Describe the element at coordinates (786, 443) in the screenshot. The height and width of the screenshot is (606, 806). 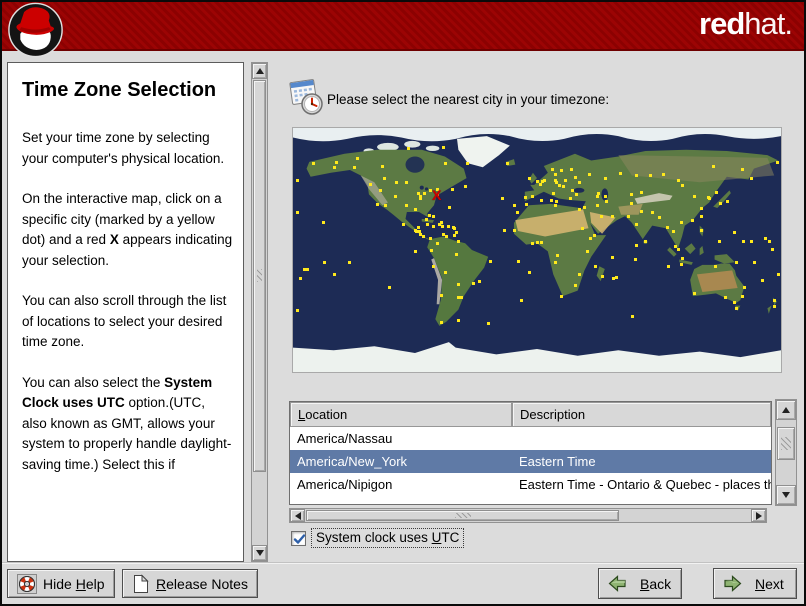
I see `table-vscrollbar-thumb` at that location.